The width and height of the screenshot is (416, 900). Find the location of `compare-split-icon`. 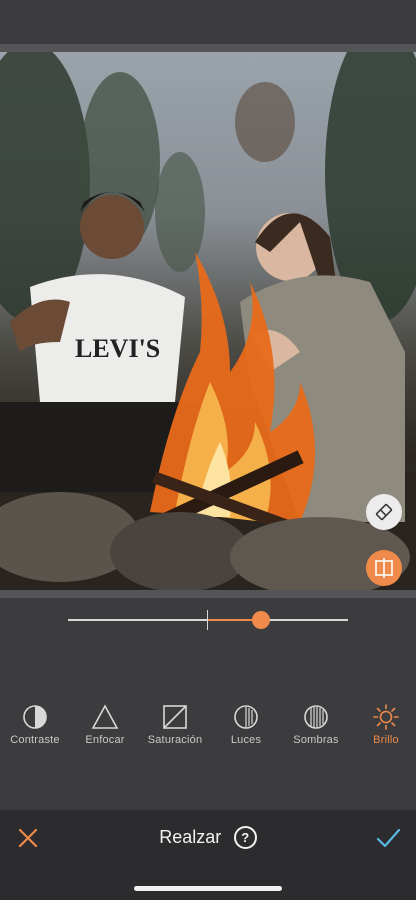

compare-split-icon is located at coordinates (384, 568).